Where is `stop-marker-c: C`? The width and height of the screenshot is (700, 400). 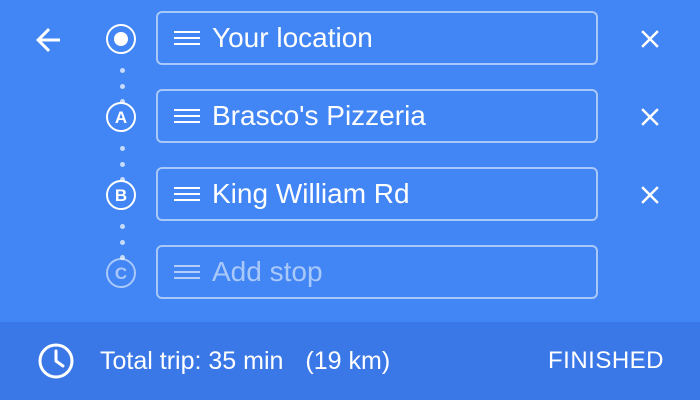
stop-marker-c: C is located at coordinates (121, 273).